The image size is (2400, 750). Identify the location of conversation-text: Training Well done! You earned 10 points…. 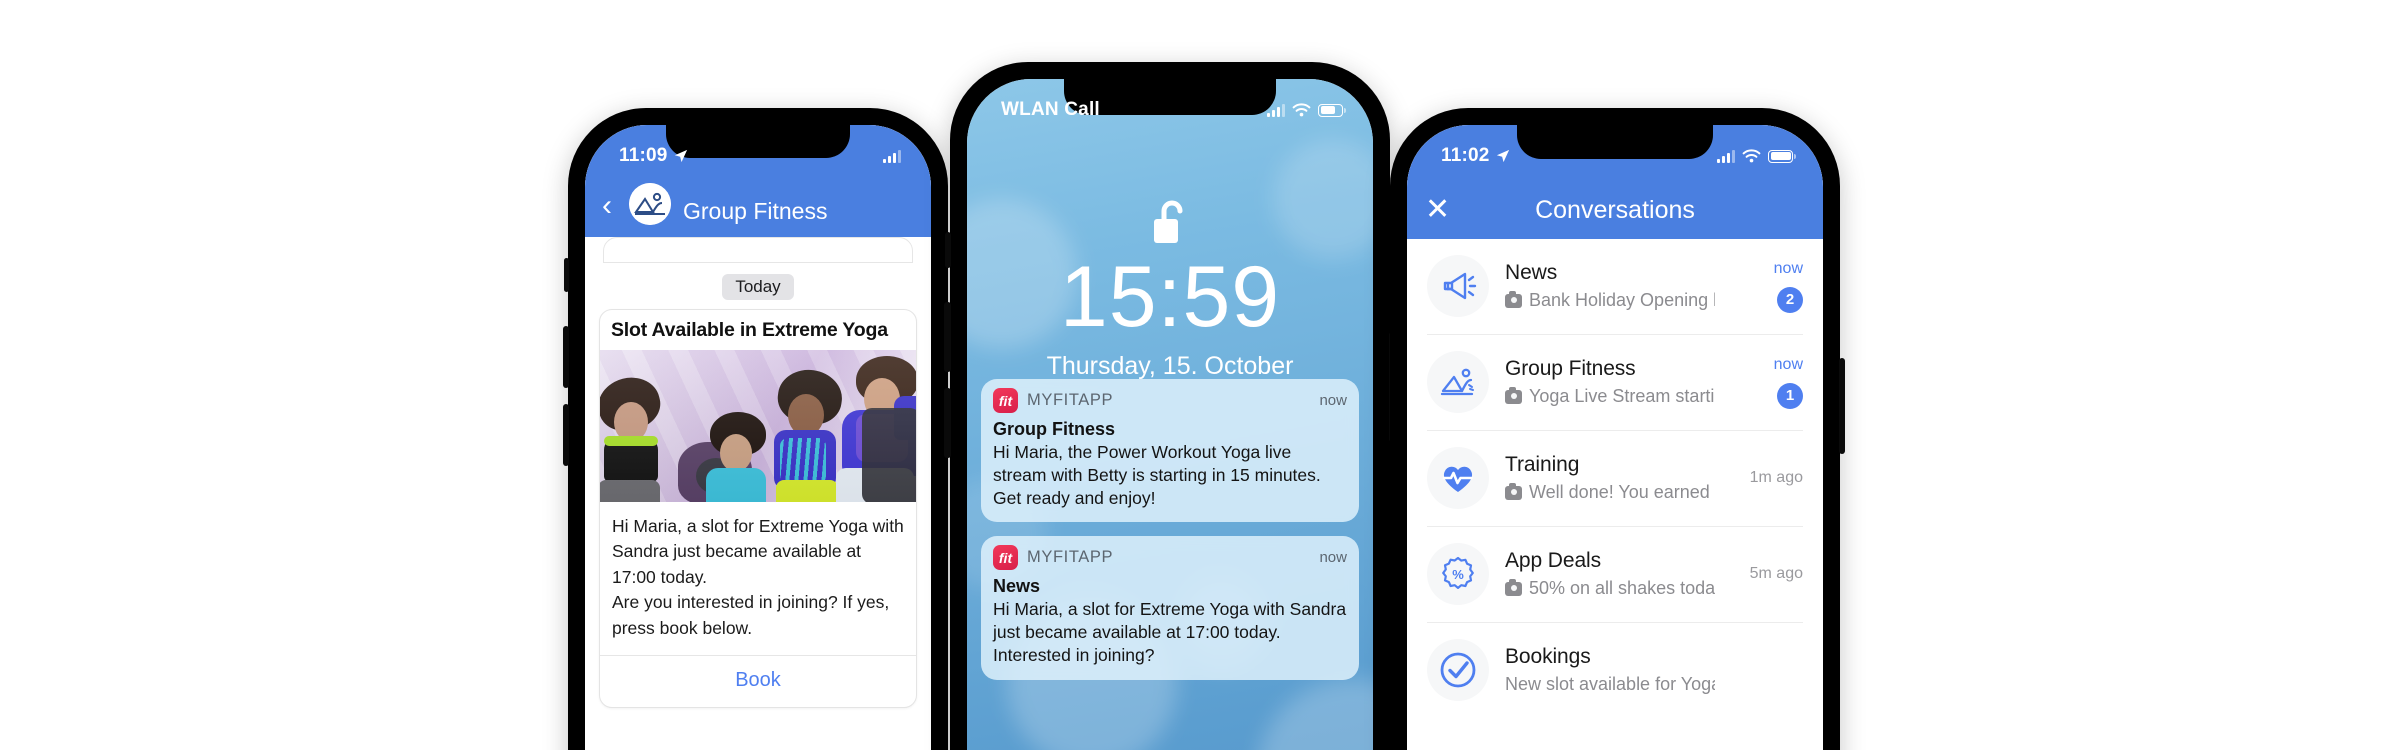
(1610, 478).